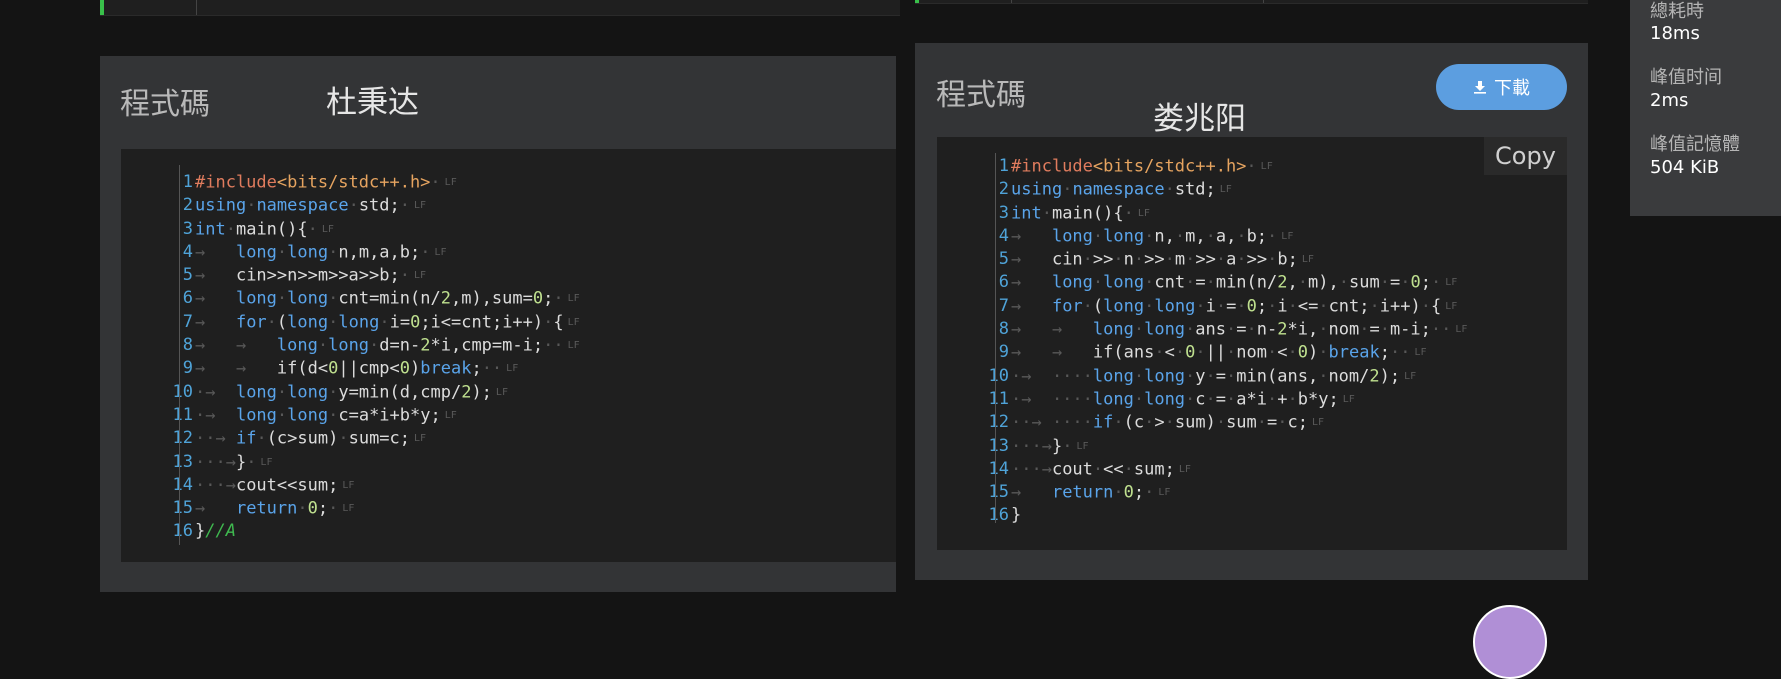  I want to click on code-line: → for·(long·long·i=0;i<=cnt;i++)·{LF, so click(387, 322).